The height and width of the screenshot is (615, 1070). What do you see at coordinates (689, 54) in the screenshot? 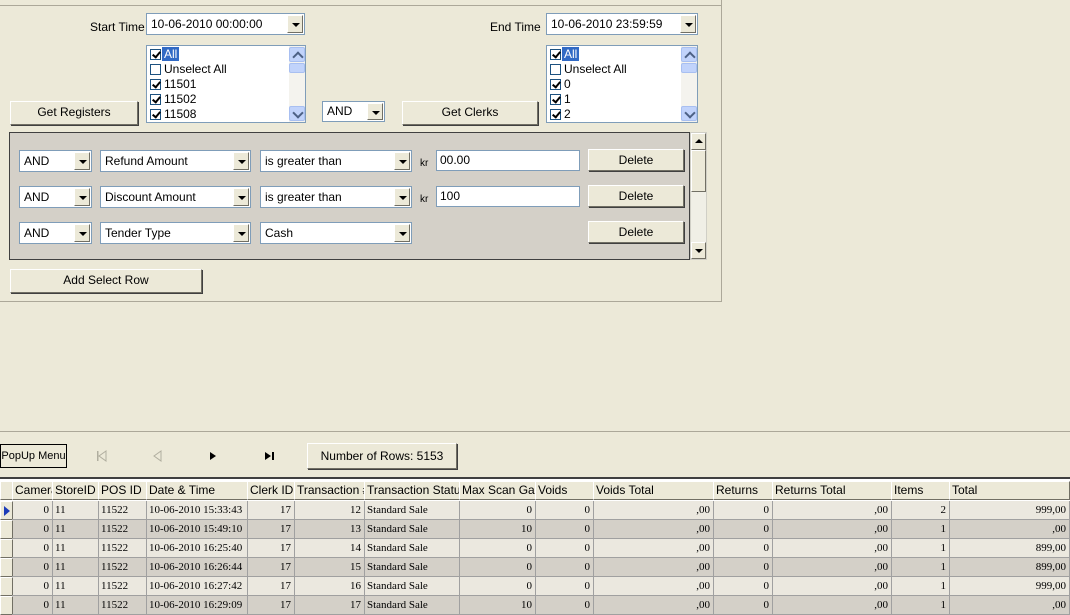
I see `scroll-up-icon` at bounding box center [689, 54].